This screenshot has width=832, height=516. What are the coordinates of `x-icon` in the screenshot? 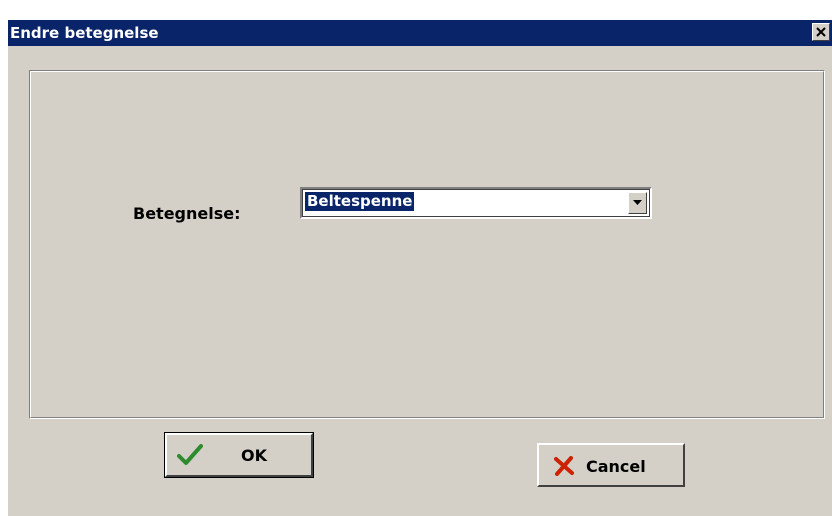 It's located at (564, 466).